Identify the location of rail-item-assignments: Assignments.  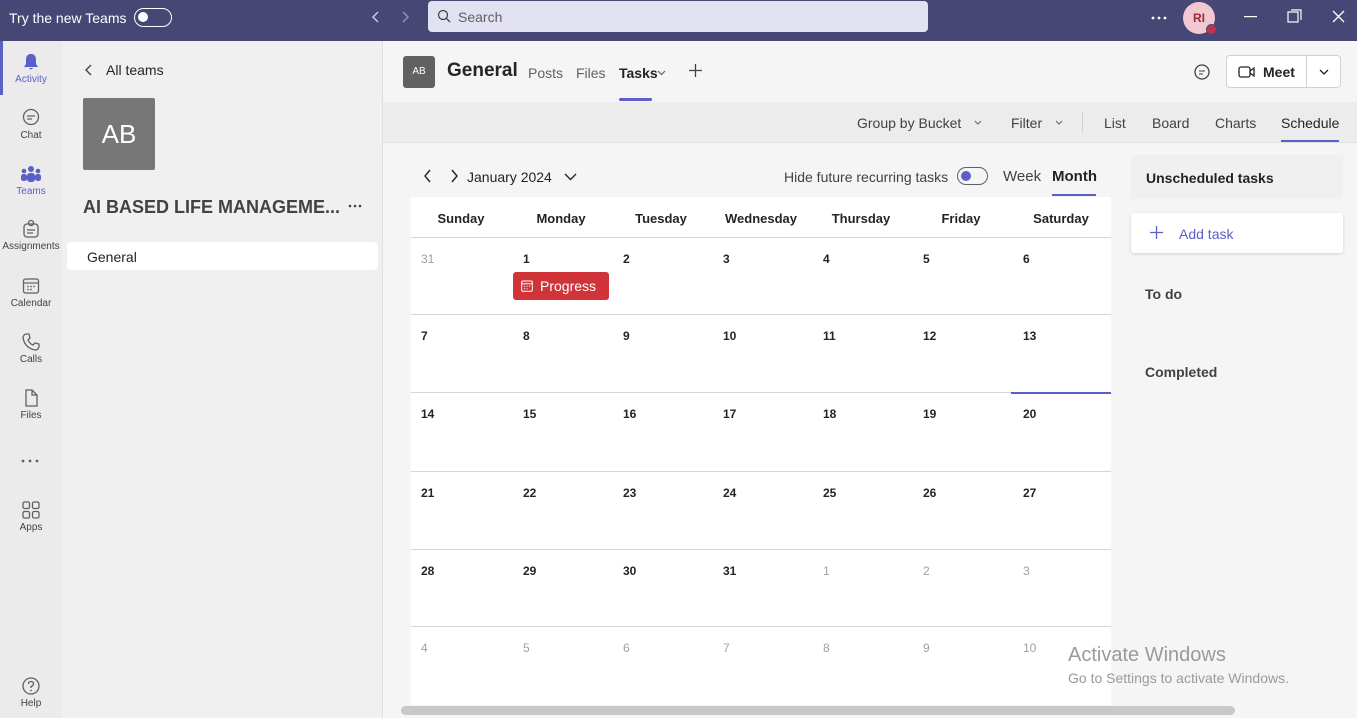
(31, 235).